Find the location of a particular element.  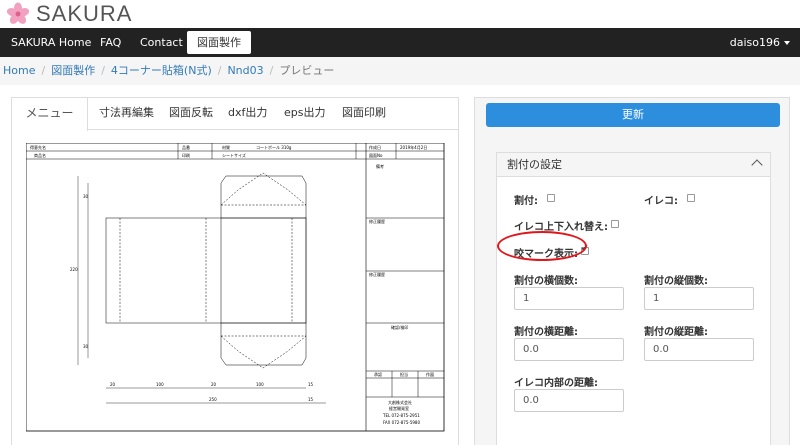

drawing-label: 備考 is located at coordinates (380, 166).